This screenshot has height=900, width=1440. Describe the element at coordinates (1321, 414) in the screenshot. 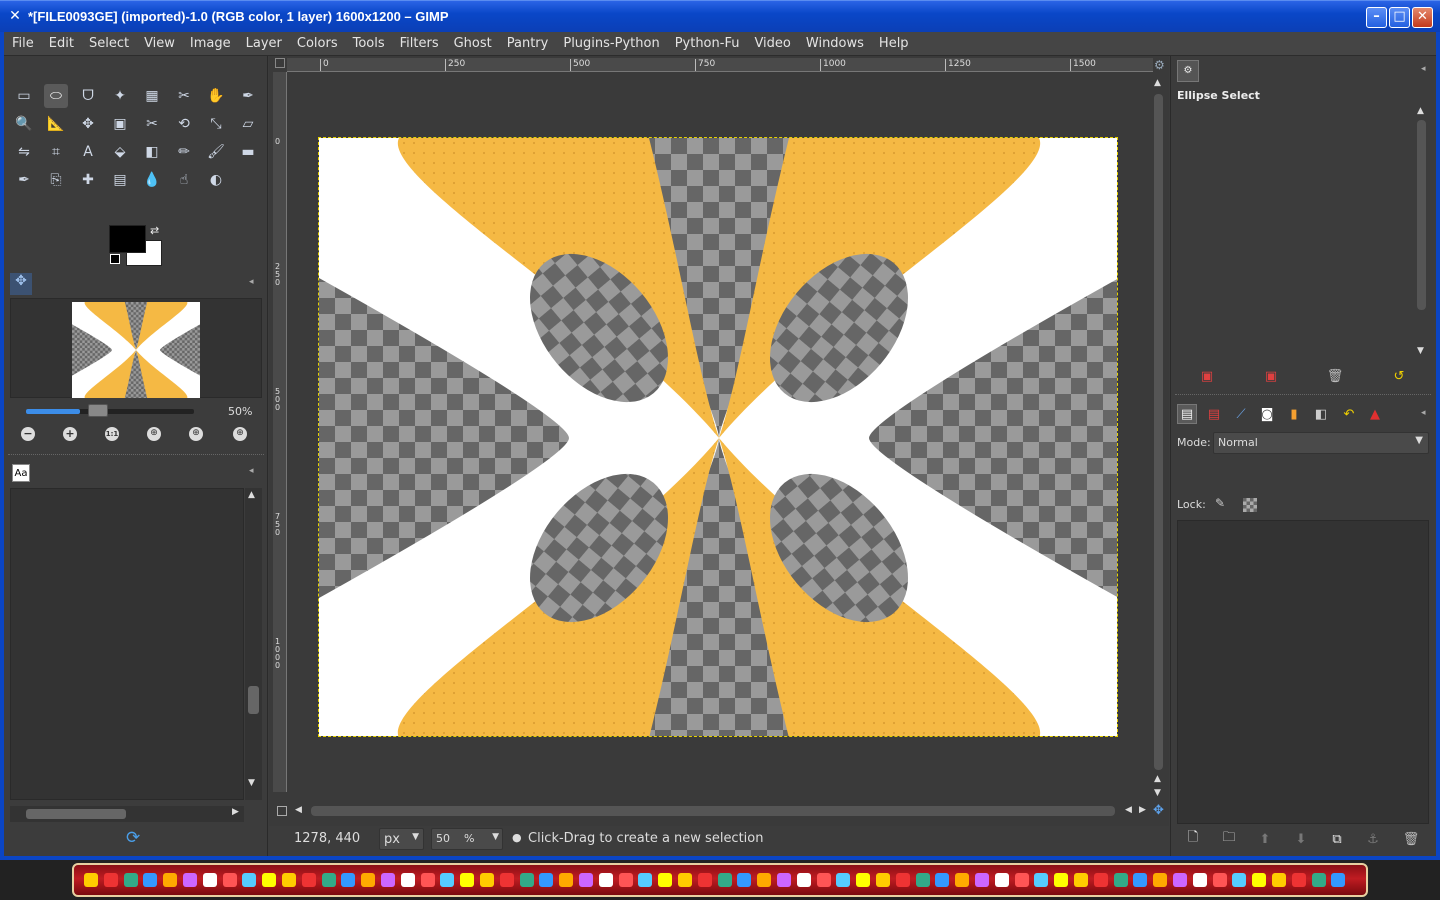

I see `palettes-tab-icon: ◧` at that location.